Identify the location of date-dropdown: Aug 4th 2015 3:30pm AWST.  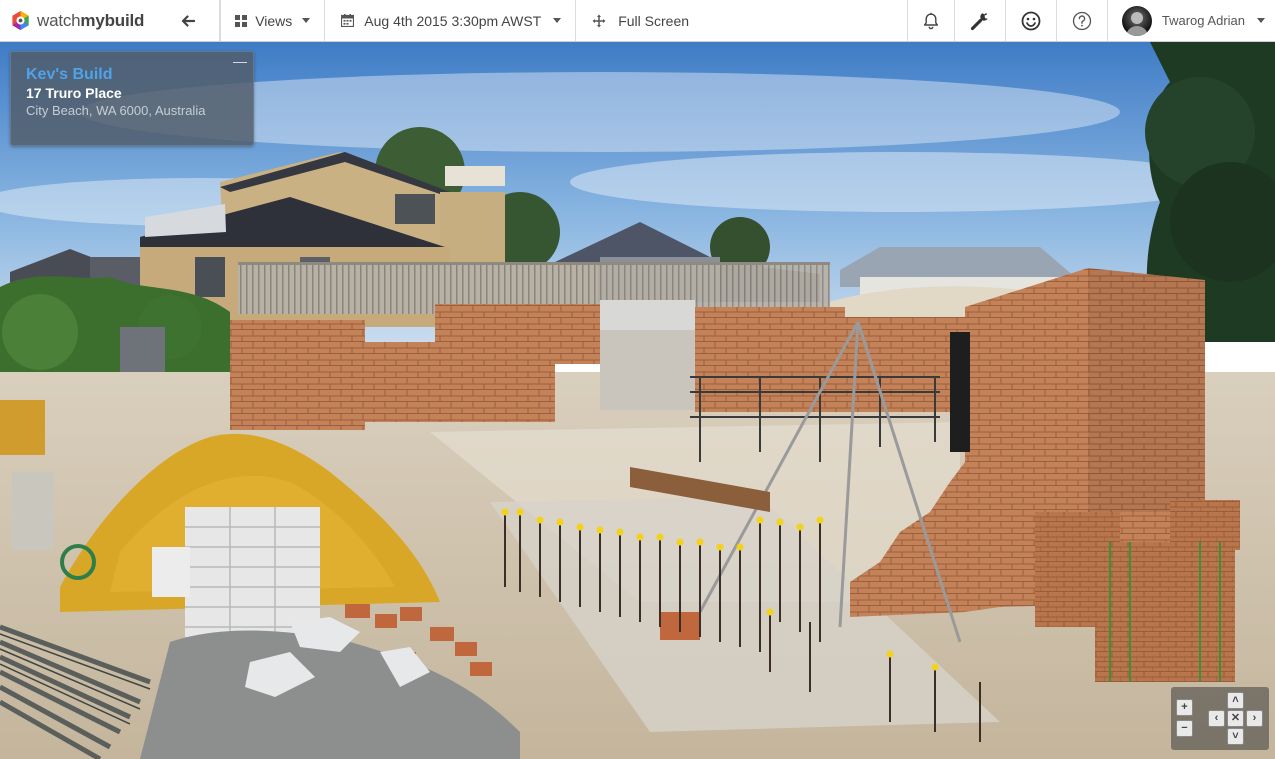
(451, 20).